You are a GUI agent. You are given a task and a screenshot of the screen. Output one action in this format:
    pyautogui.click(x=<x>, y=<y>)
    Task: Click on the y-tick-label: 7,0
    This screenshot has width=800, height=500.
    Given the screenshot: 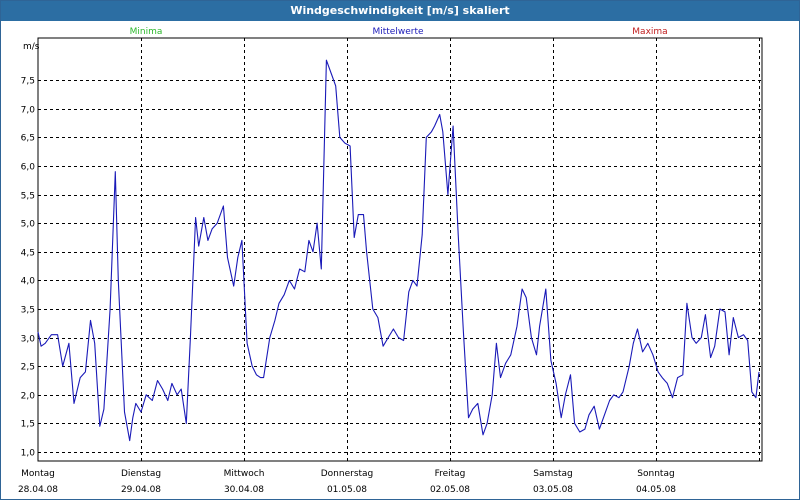 What is the action you would take?
    pyautogui.click(x=28, y=111)
    